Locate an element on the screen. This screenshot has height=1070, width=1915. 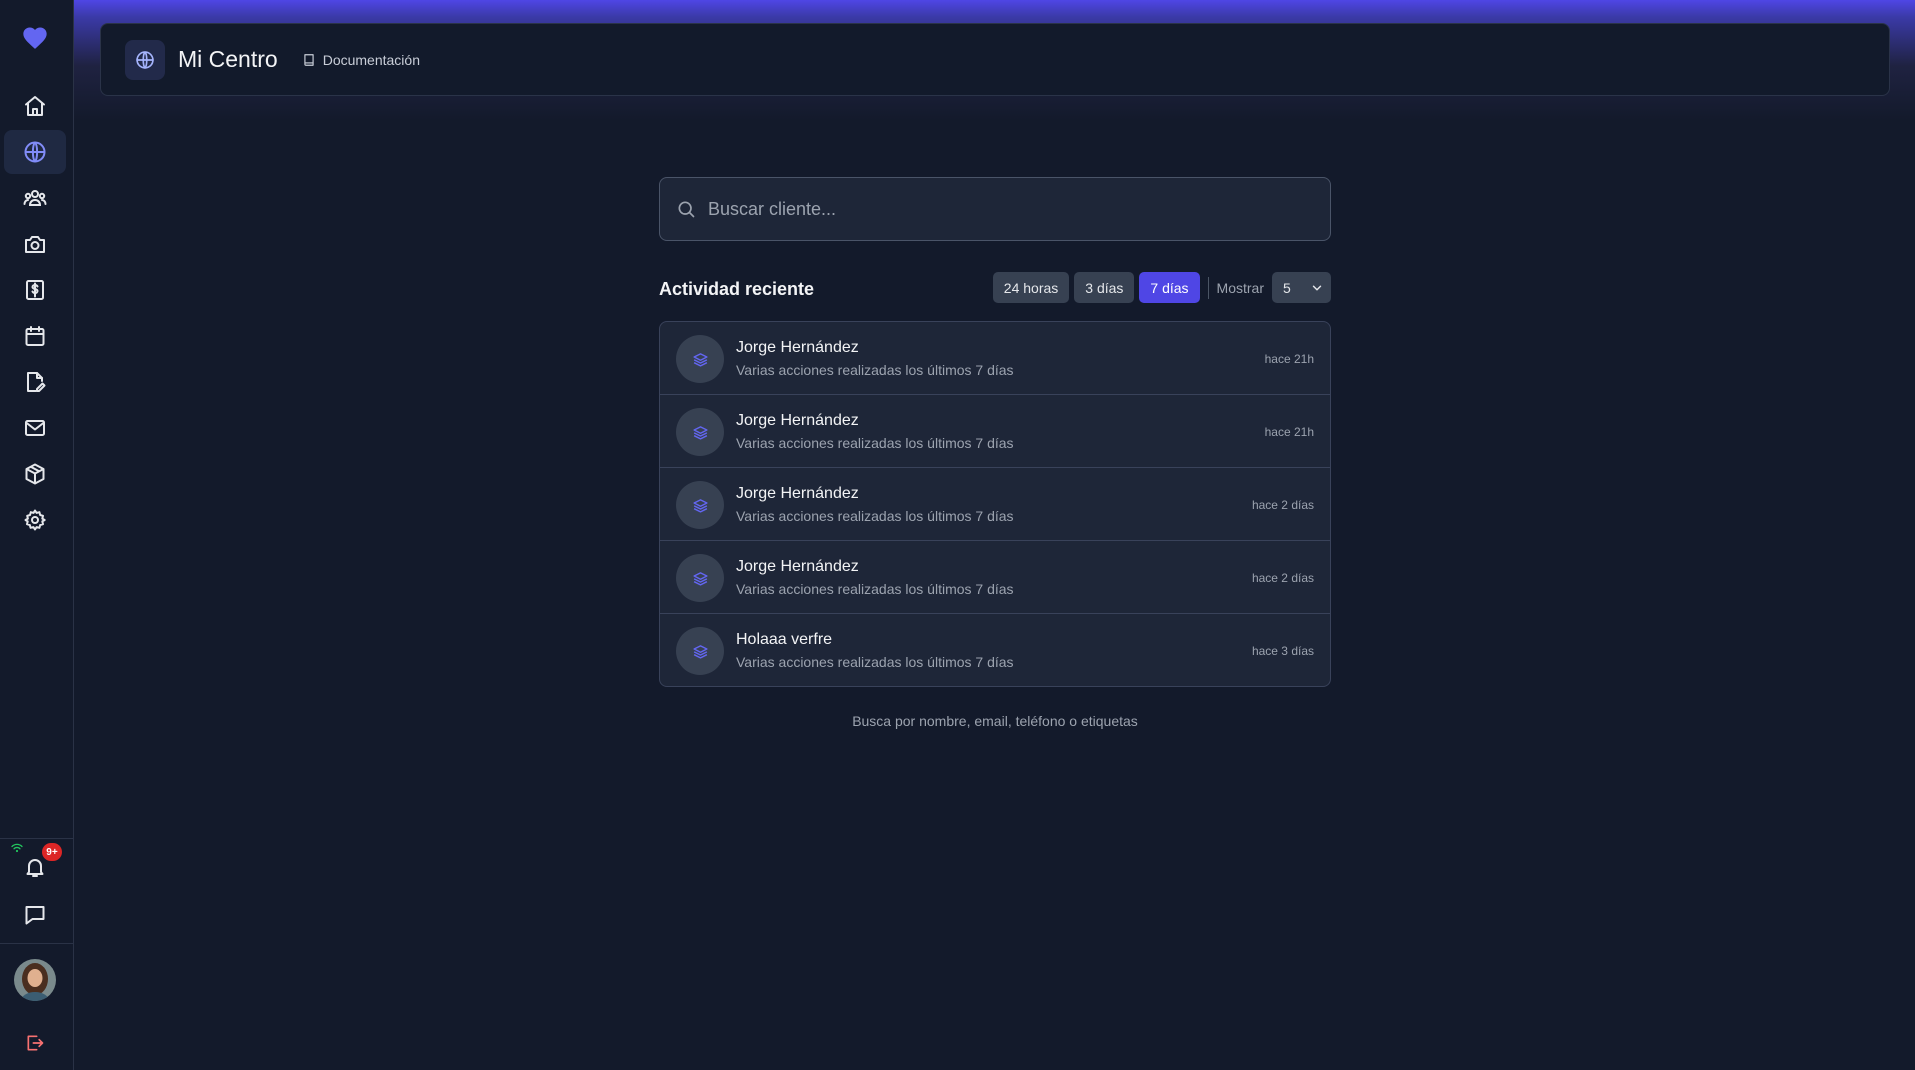
chevron-down-icon is located at coordinates (1317, 287).